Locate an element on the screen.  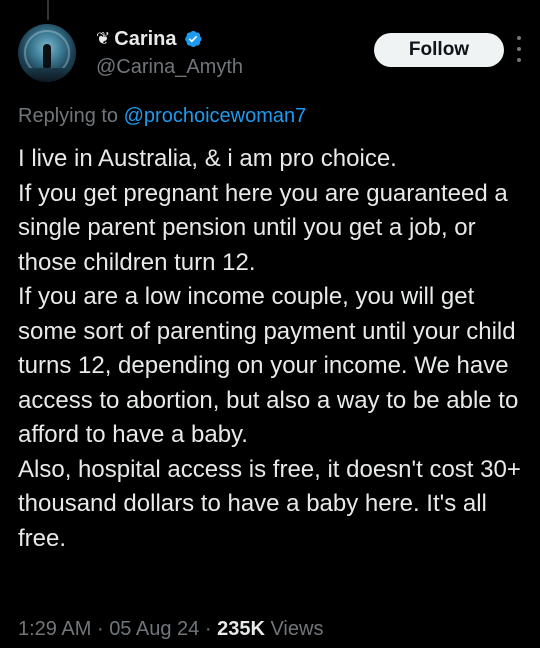
follow-button: Follow is located at coordinates (439, 50).